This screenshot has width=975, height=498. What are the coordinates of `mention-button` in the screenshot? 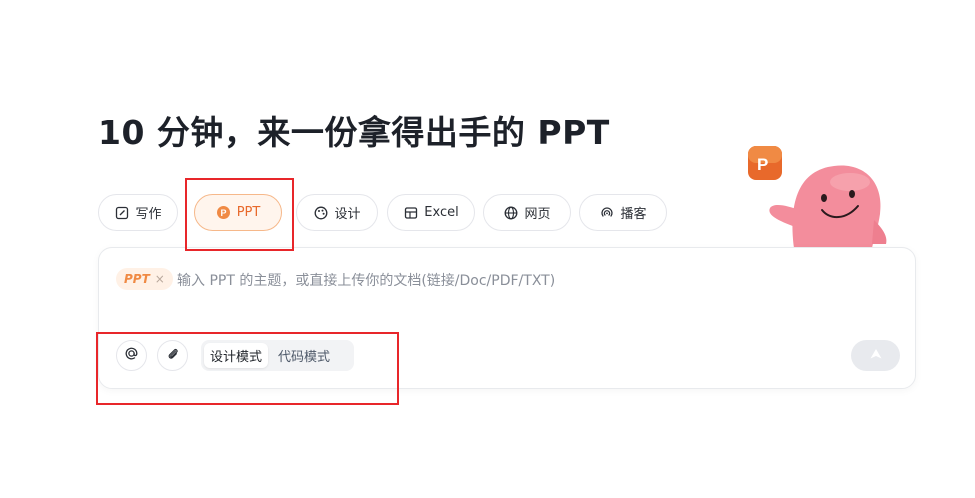 It's located at (131, 355).